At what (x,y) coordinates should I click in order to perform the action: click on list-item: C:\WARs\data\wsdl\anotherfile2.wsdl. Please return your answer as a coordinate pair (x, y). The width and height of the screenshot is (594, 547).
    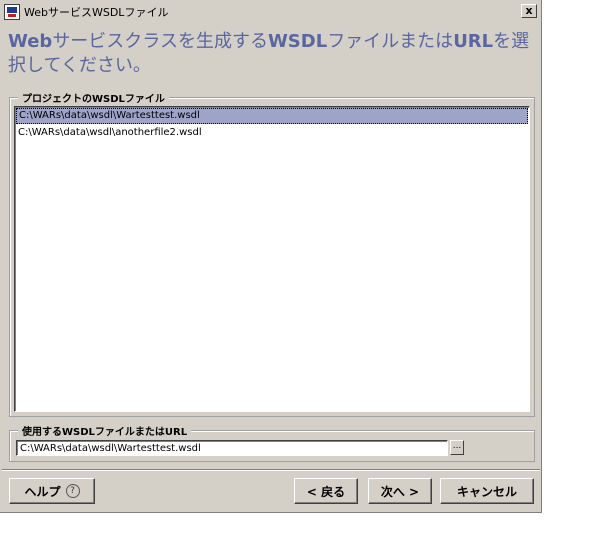
    Looking at the image, I should click on (272, 133).